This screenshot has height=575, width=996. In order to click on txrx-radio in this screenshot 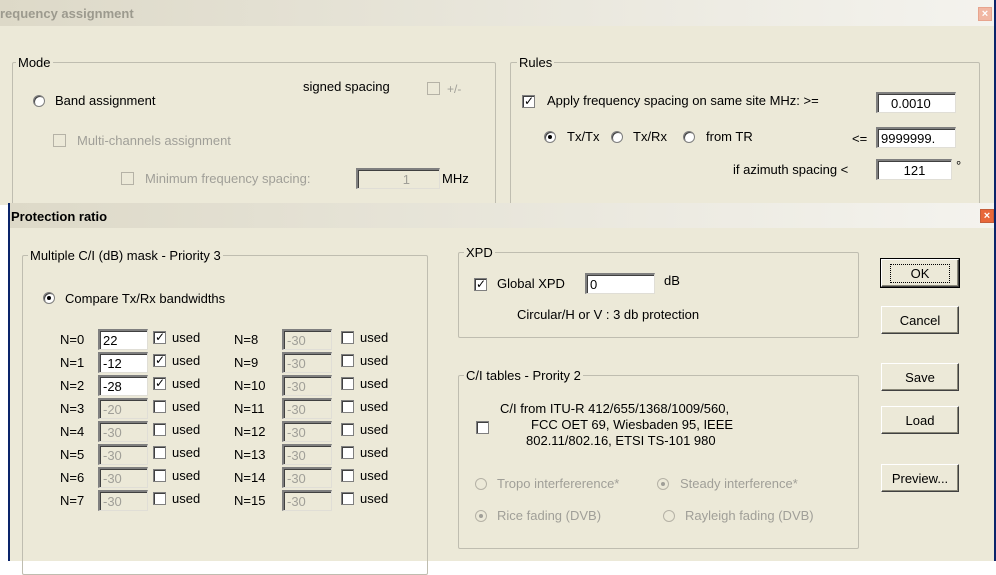, I will do `click(617, 137)`.